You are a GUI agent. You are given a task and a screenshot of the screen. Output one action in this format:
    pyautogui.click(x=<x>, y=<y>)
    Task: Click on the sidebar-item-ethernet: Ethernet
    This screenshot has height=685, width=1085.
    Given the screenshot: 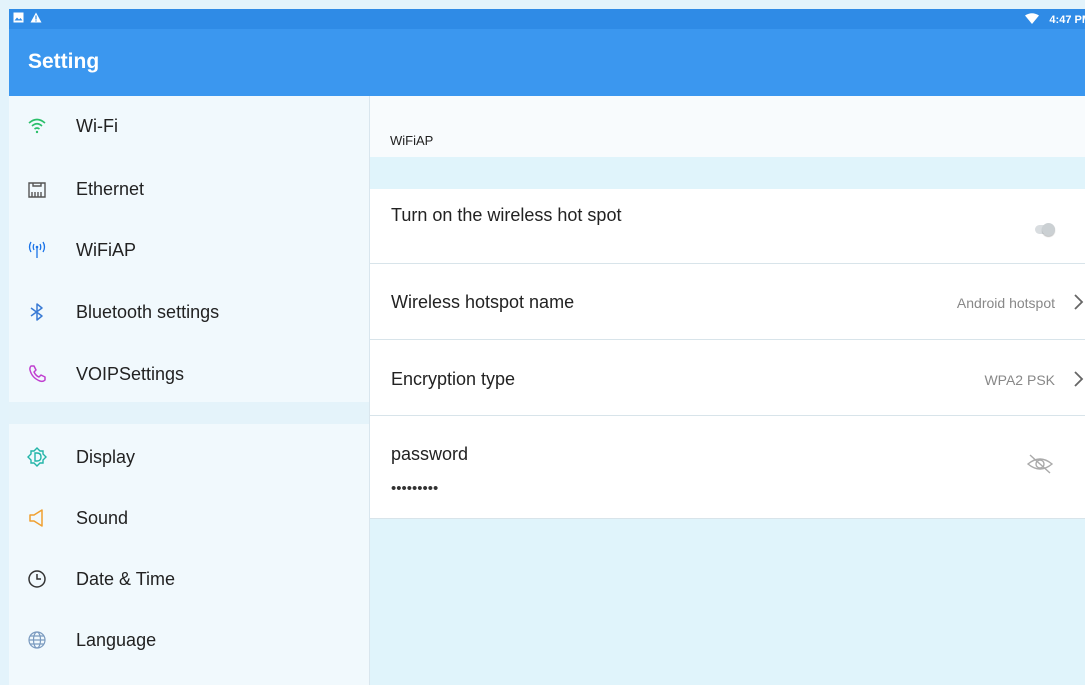 What is the action you would take?
    pyautogui.click(x=189, y=190)
    